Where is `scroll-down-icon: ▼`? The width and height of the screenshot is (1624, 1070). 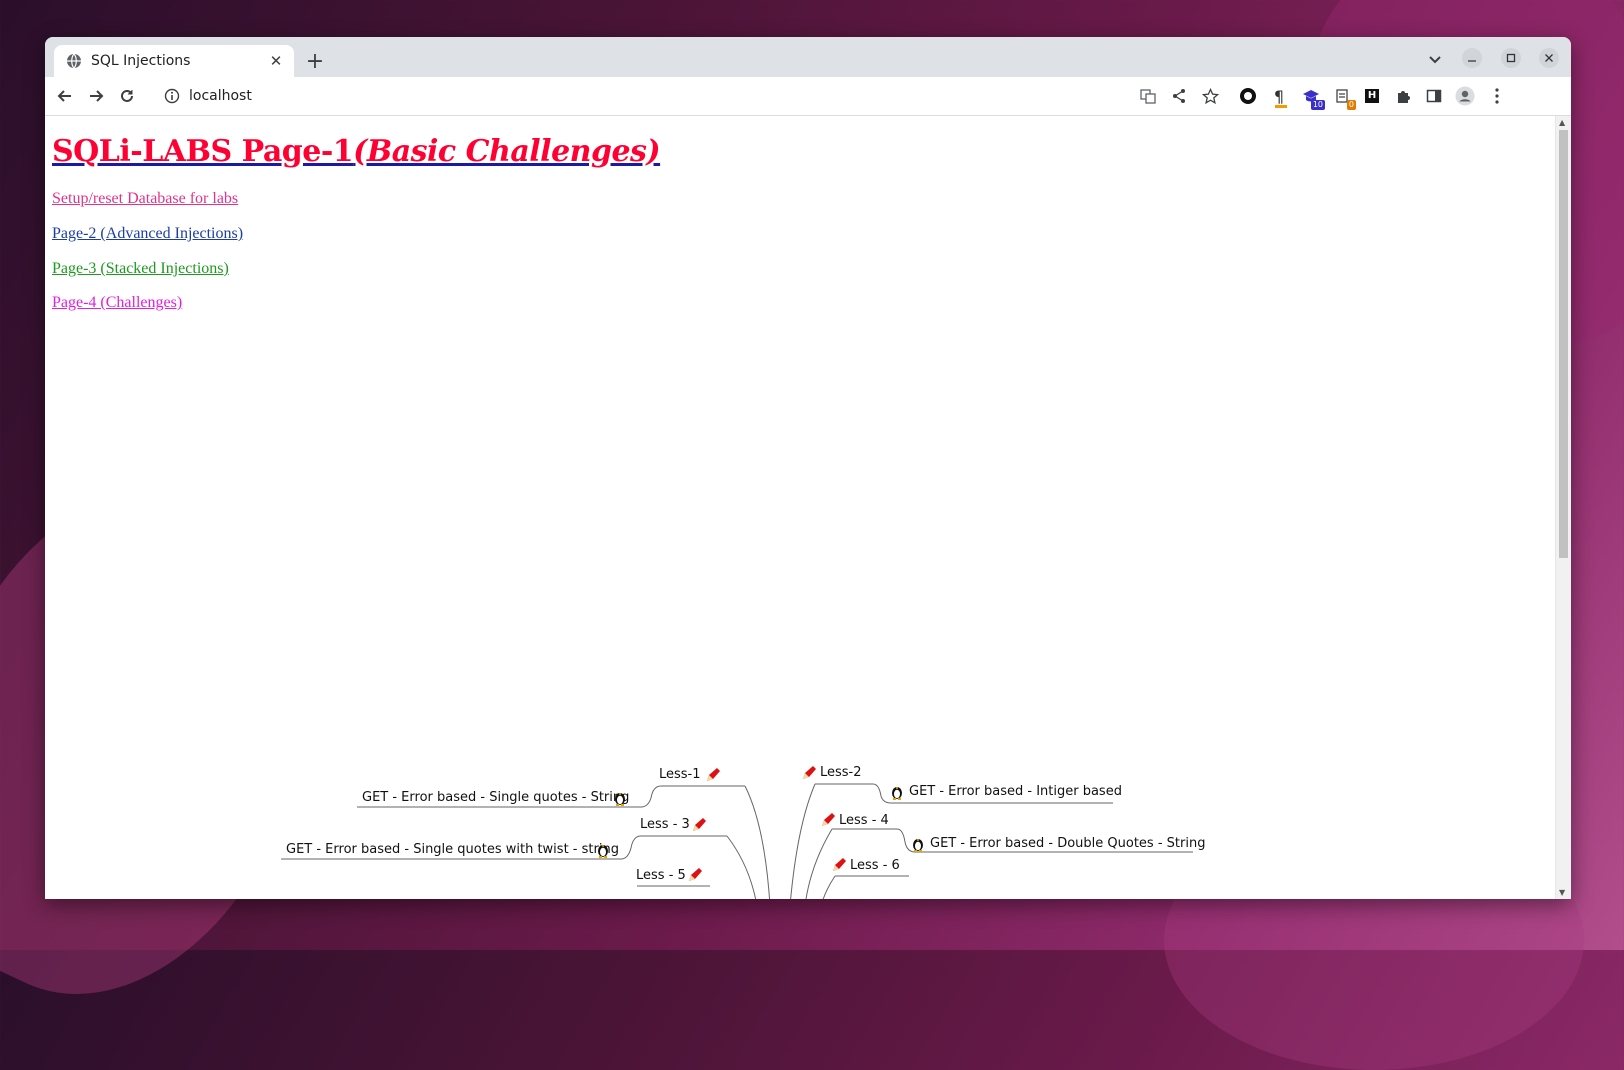 scroll-down-icon: ▼ is located at coordinates (1562, 892).